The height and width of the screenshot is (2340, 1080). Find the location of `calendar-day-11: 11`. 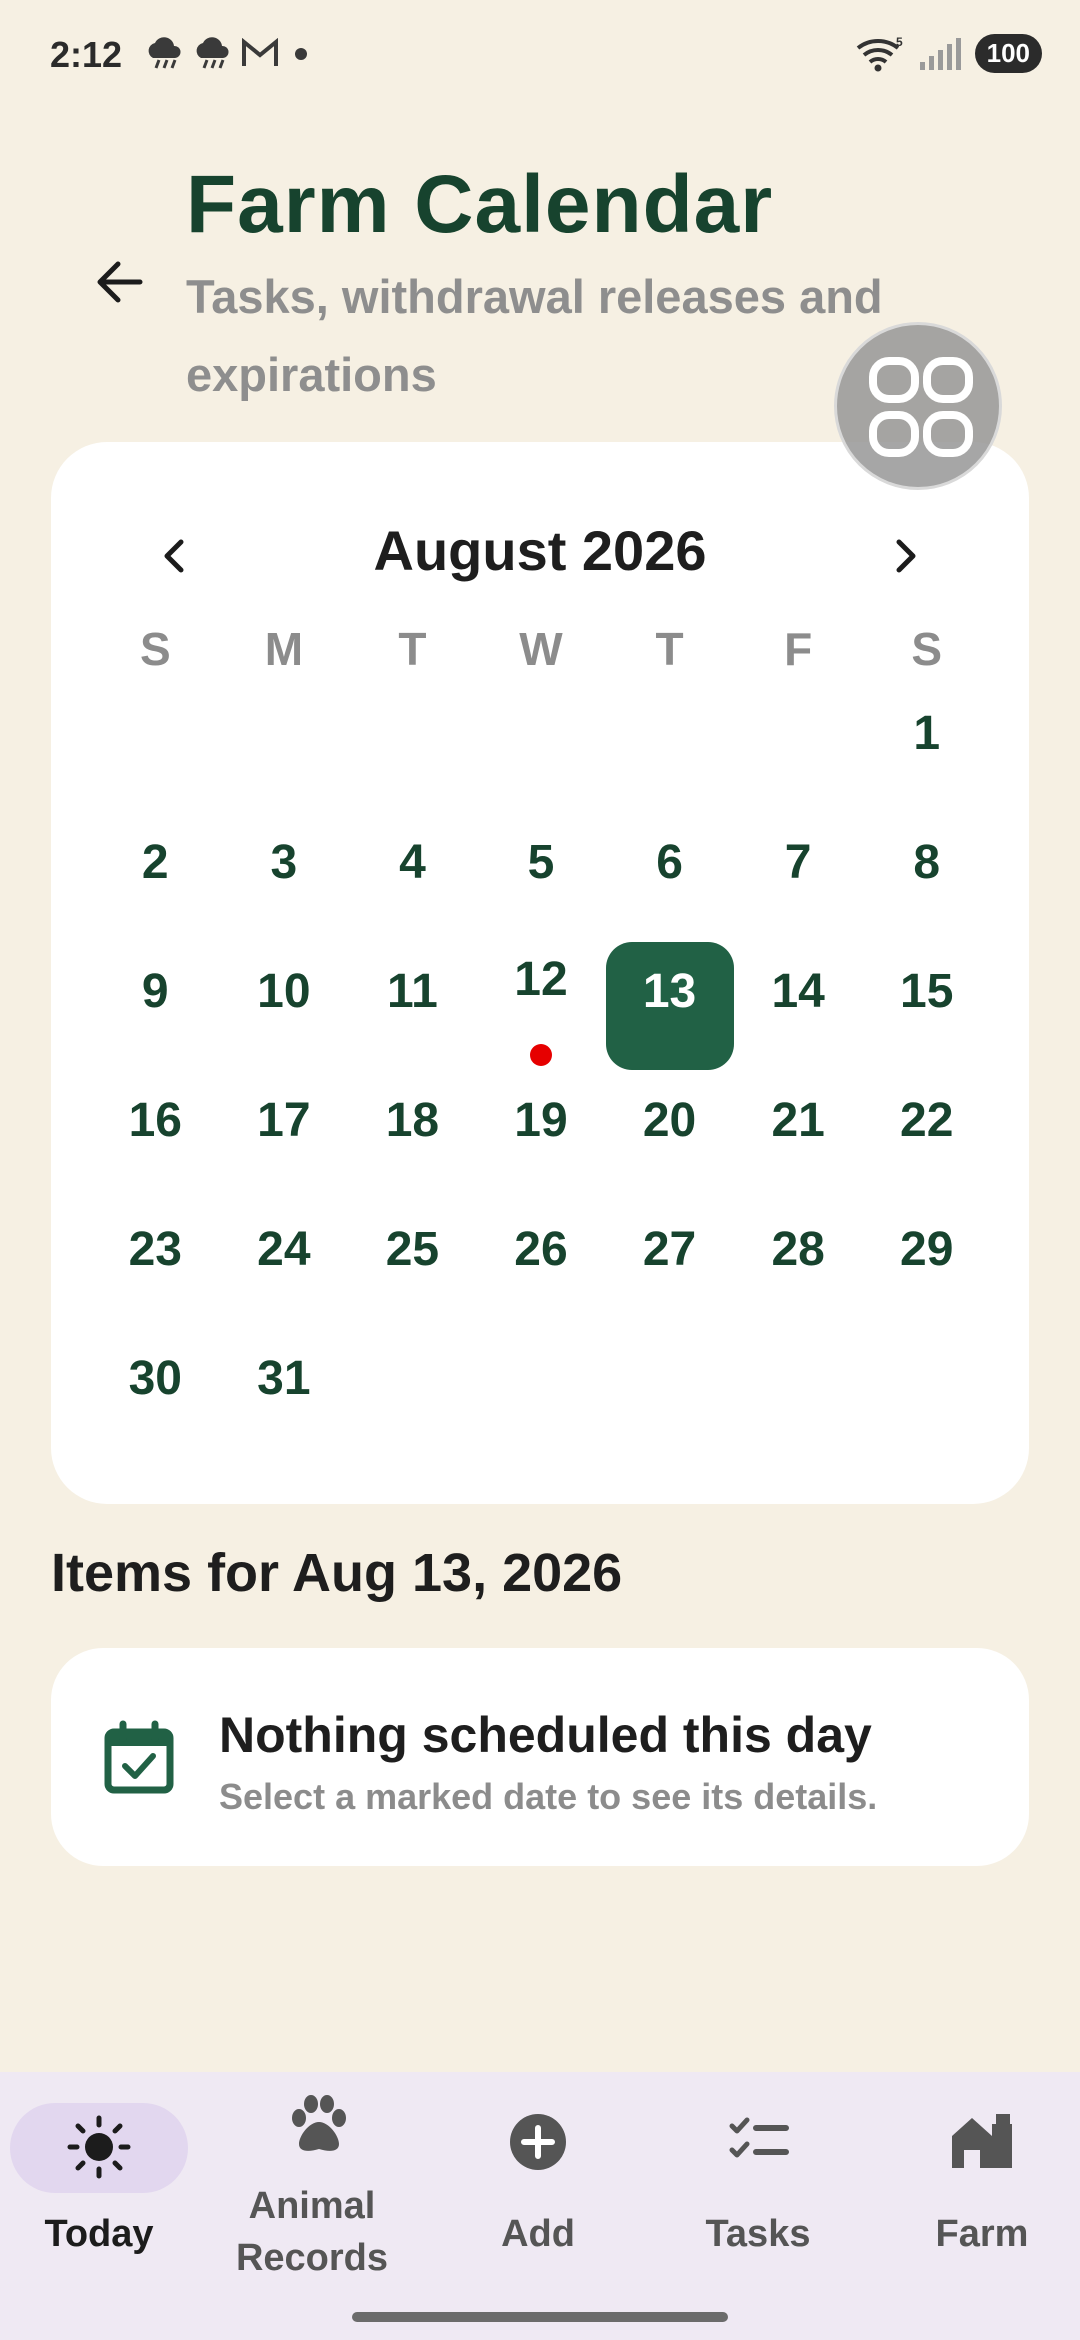

calendar-day-11: 11 is located at coordinates (412, 1016).